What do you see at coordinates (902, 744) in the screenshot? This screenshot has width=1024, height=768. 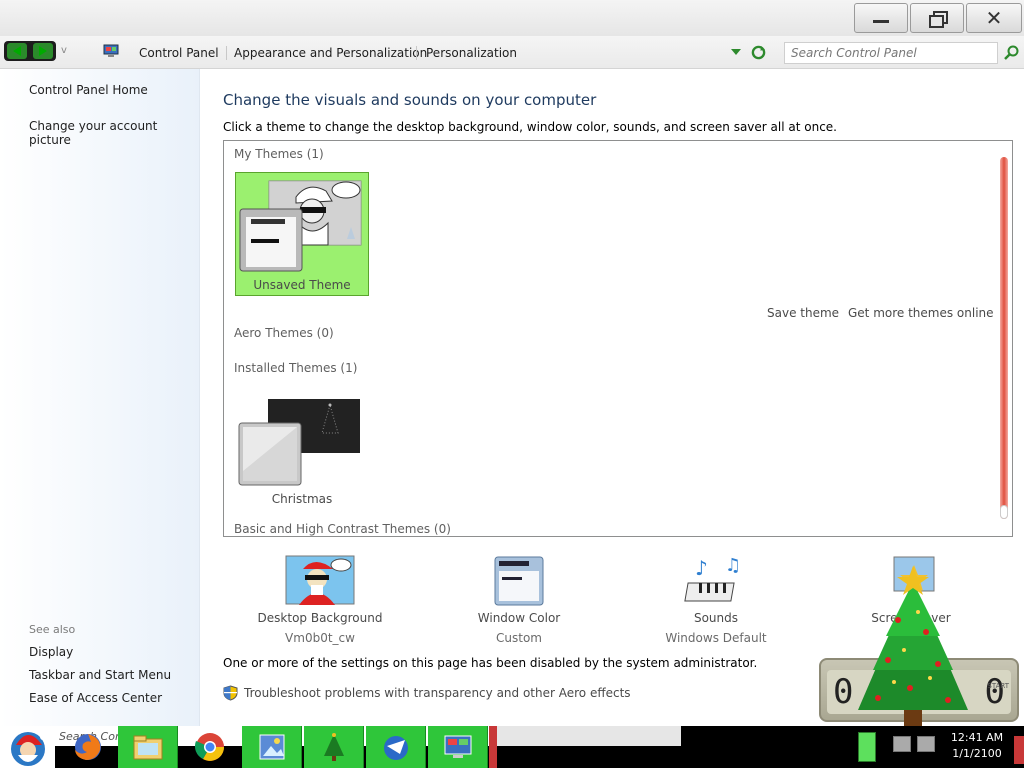 I see `network-icon` at bounding box center [902, 744].